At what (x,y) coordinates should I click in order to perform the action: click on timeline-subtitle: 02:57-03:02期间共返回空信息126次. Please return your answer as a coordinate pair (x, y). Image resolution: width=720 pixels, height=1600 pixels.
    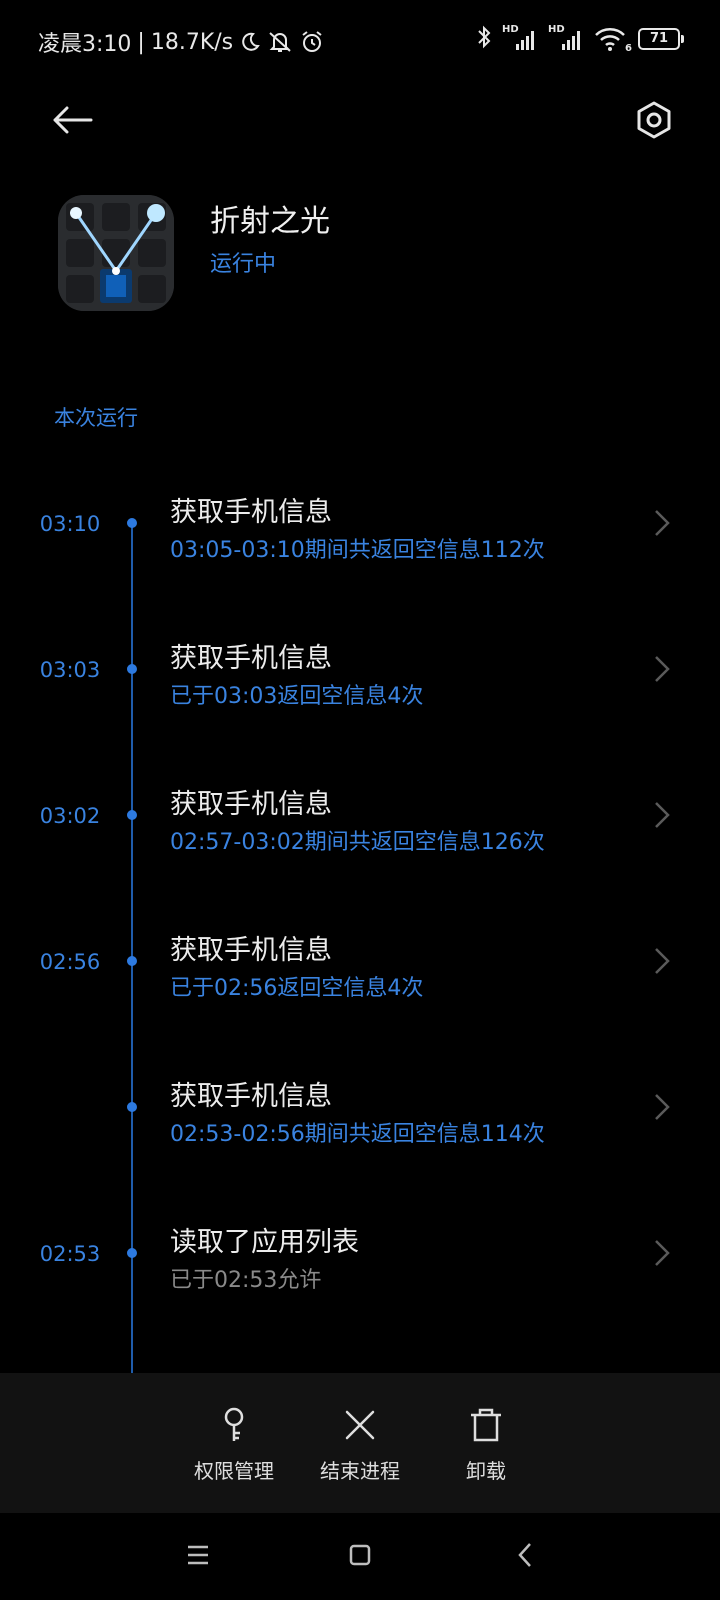
    Looking at the image, I should click on (357, 842).